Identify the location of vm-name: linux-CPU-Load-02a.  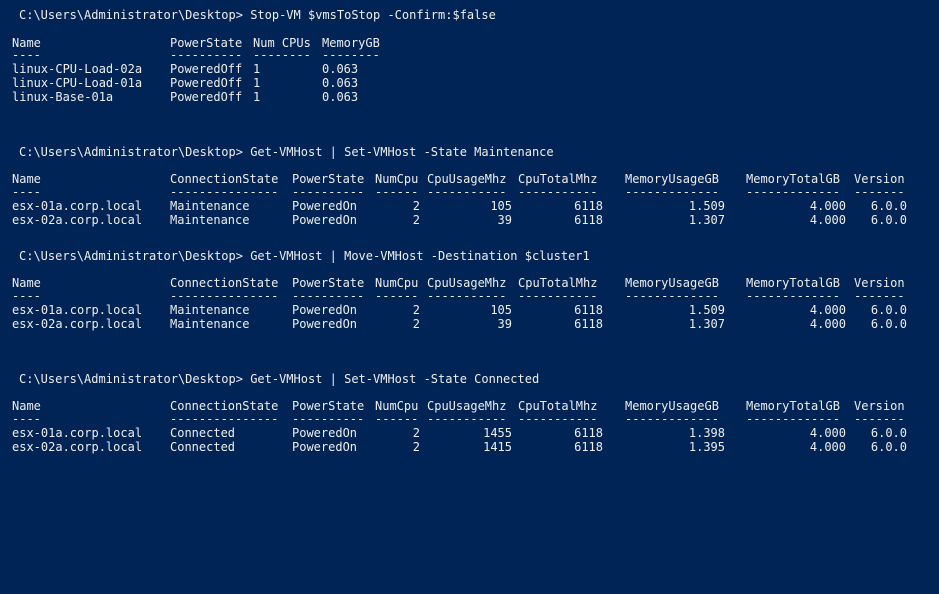
(77, 69).